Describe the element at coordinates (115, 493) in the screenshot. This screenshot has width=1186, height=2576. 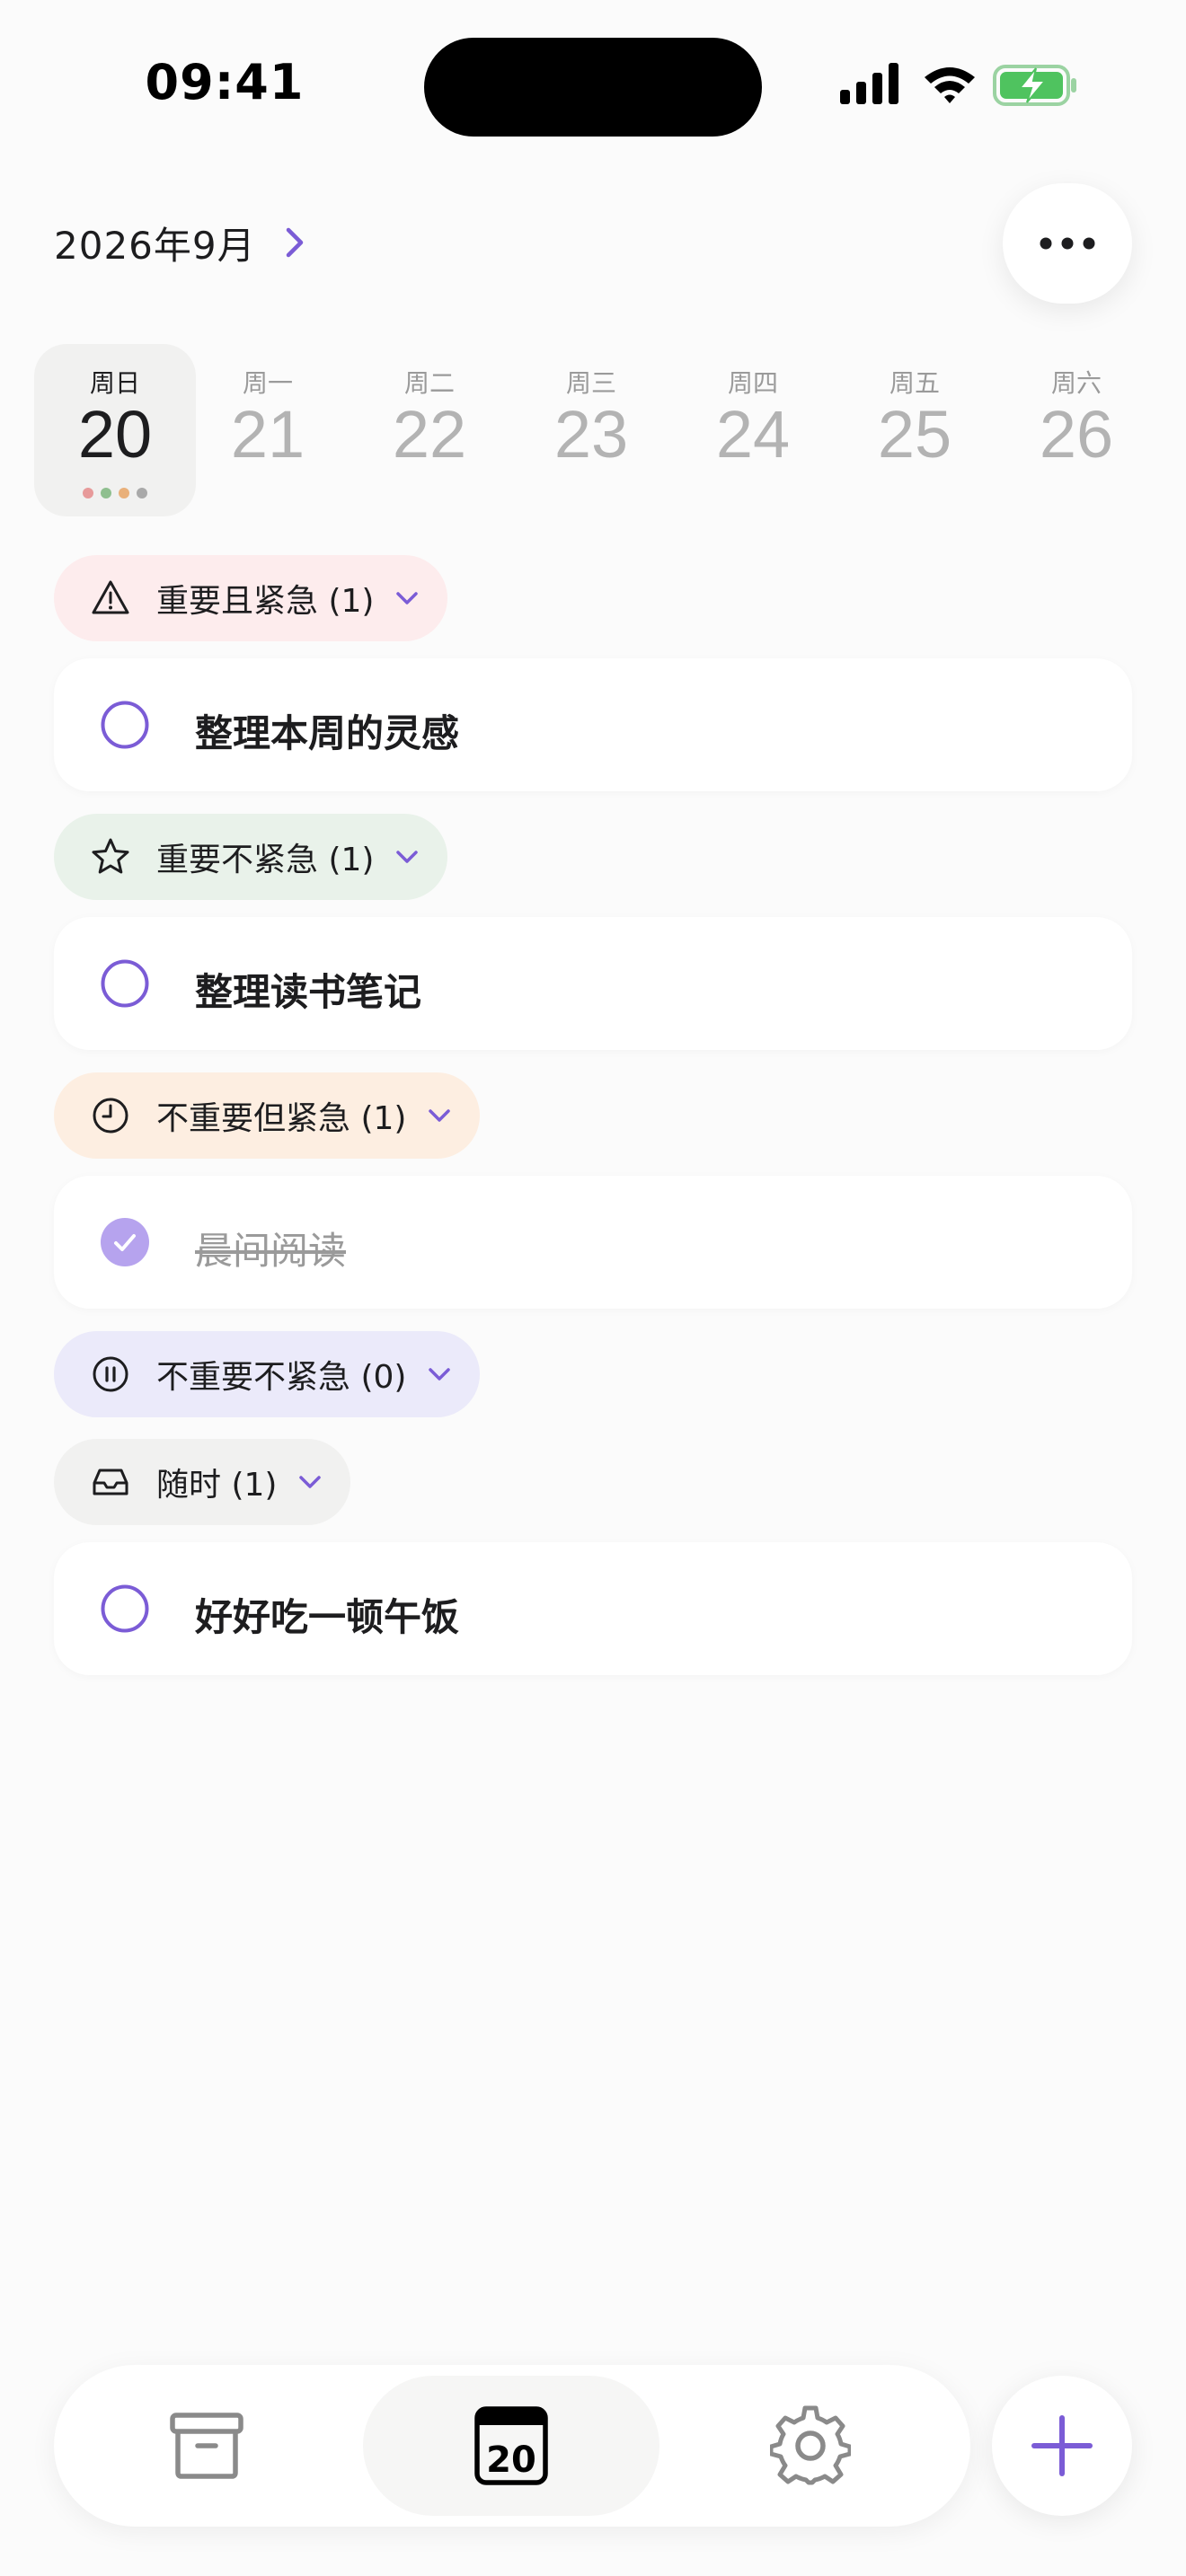
I see `day-task-dots` at that location.